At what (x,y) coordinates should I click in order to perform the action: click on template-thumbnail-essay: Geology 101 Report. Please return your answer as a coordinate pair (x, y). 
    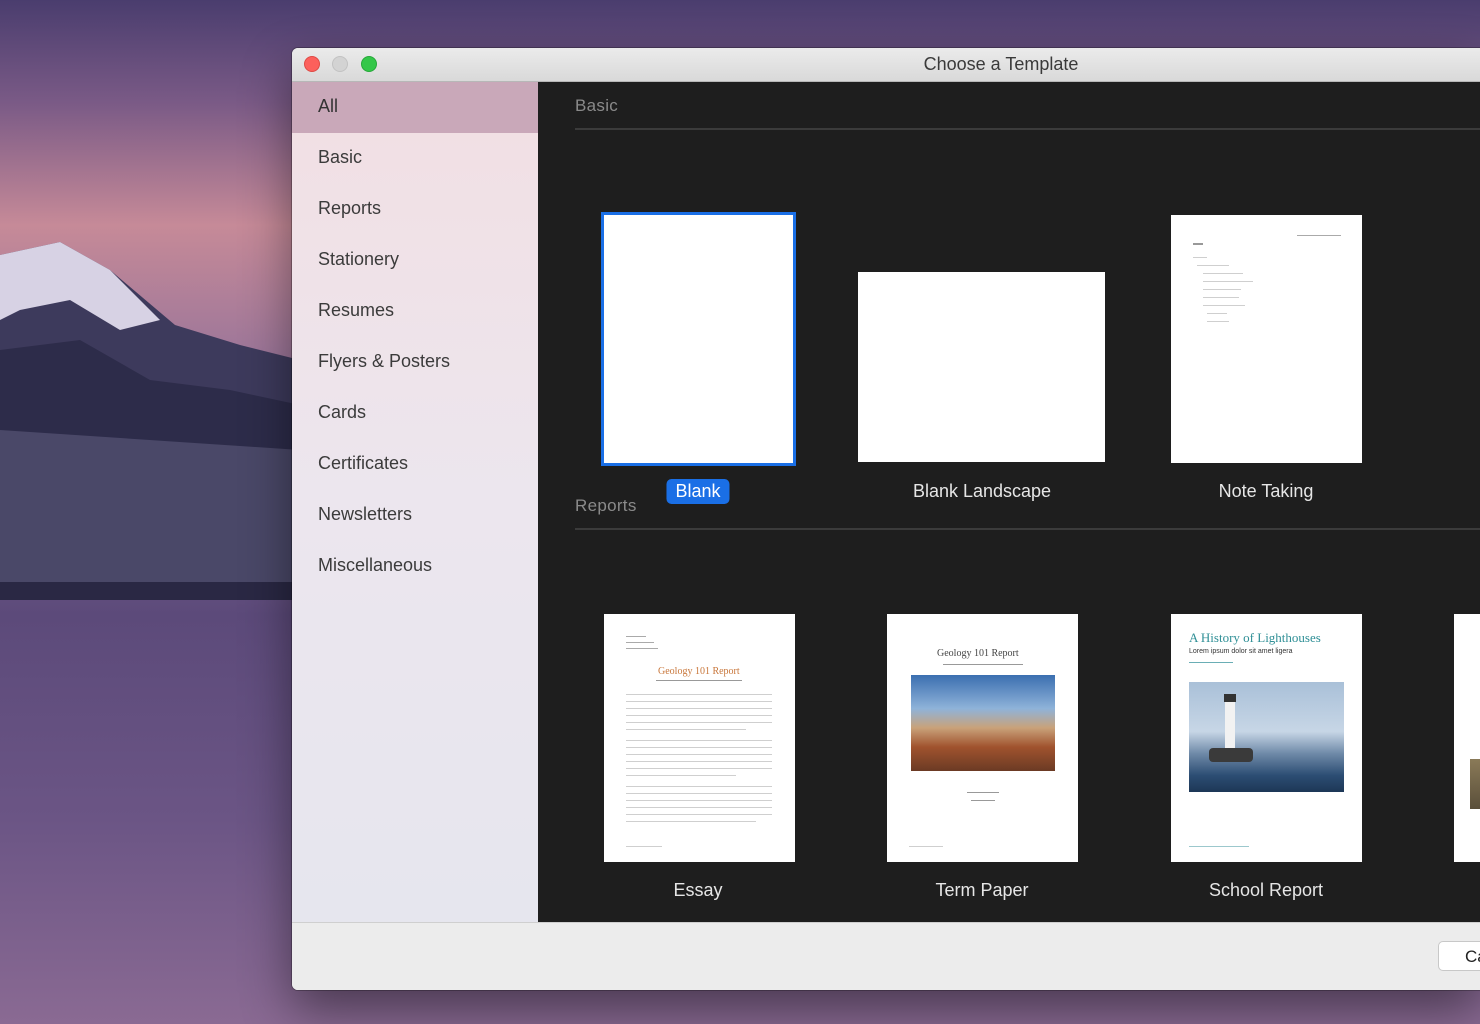
    Looking at the image, I should click on (699, 738).